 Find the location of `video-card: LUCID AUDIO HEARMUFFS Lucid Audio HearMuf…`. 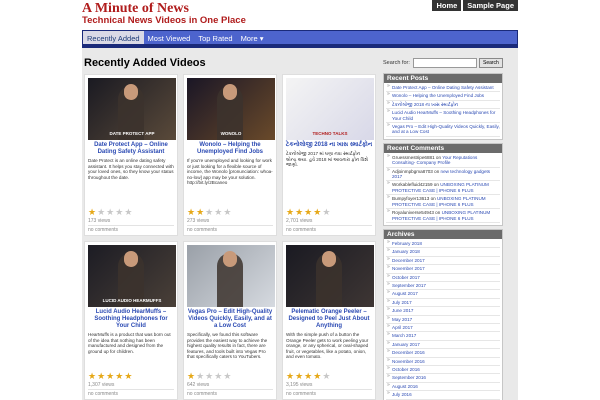

video-card: LUCID AUDIO HEARMUFFS Lucid Audio HearMuf… is located at coordinates (131, 320).